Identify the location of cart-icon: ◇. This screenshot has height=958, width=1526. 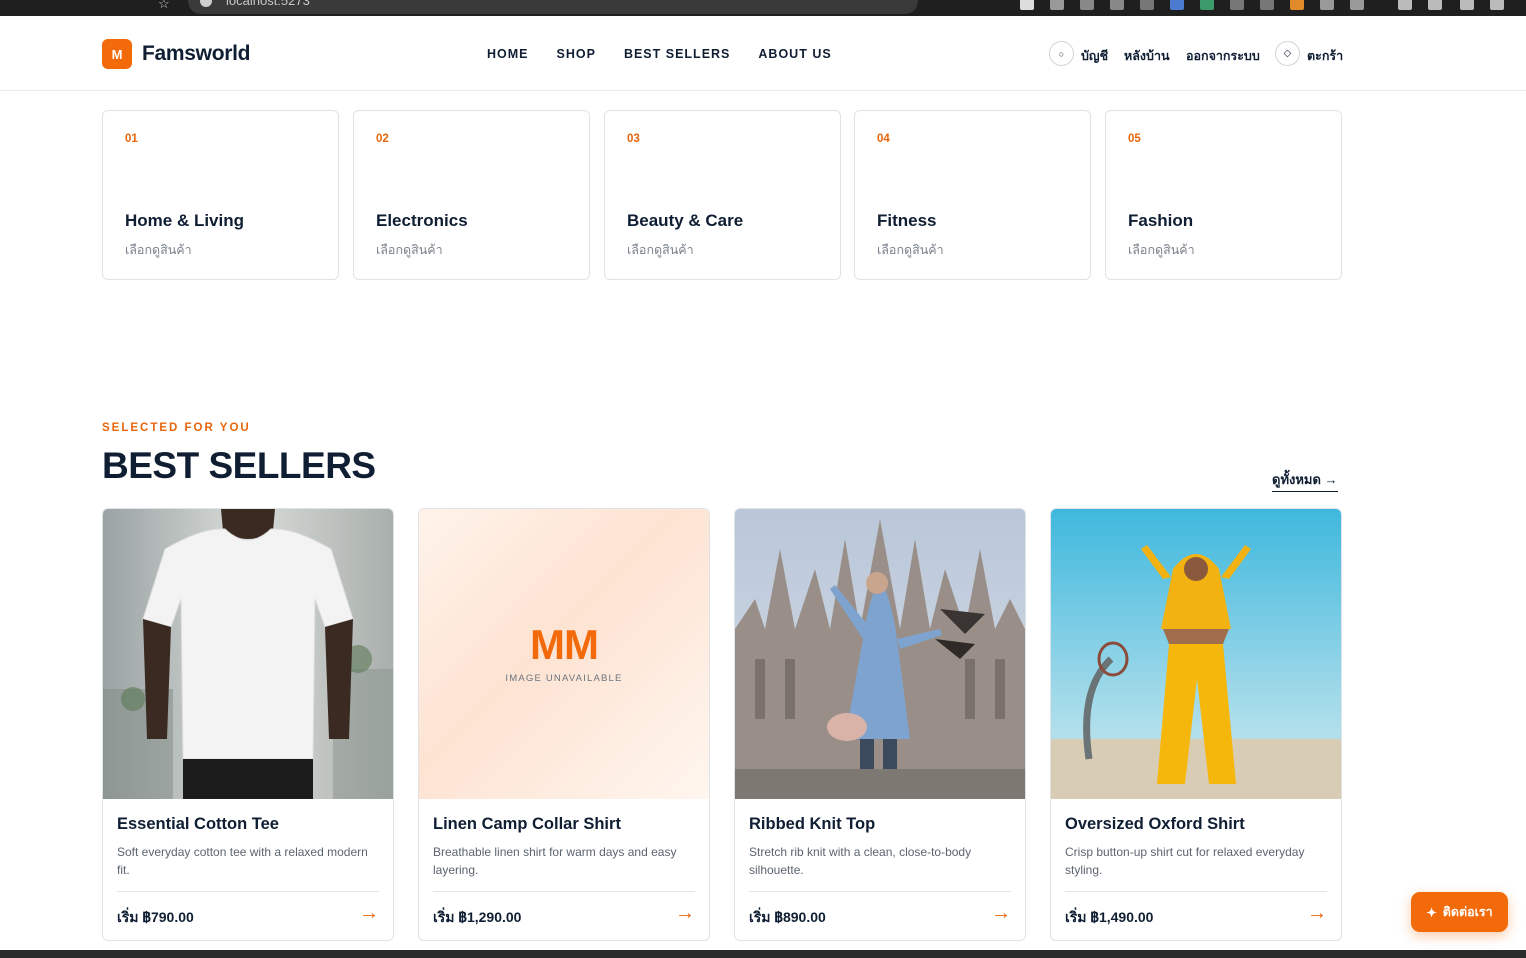
(1287, 53).